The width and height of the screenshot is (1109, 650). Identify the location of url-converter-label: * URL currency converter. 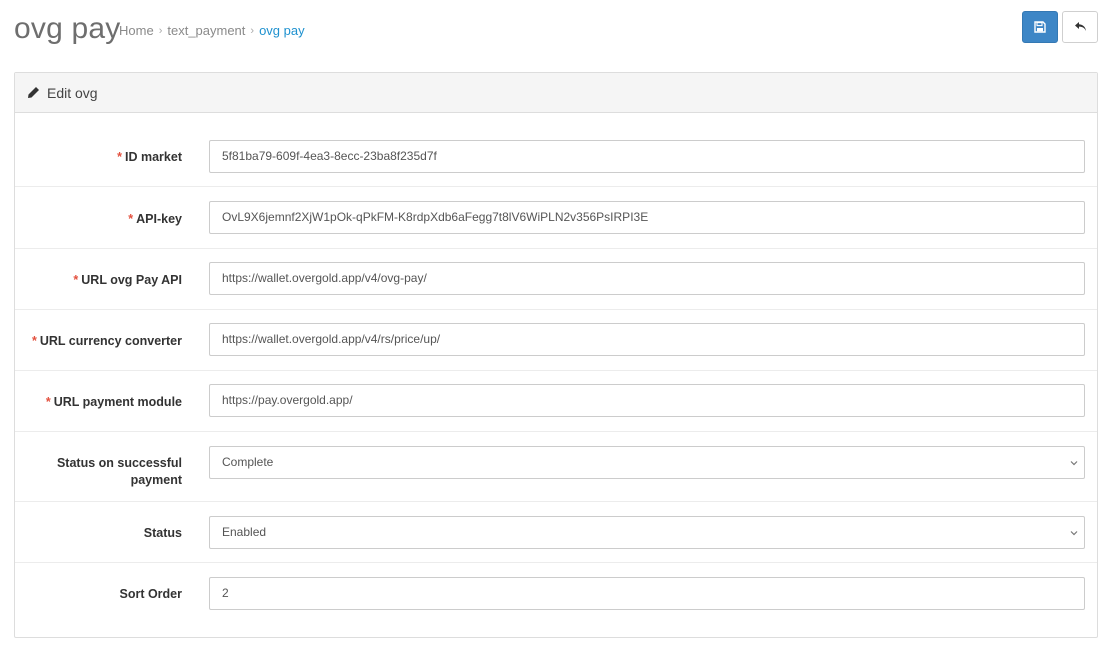
(106, 341).